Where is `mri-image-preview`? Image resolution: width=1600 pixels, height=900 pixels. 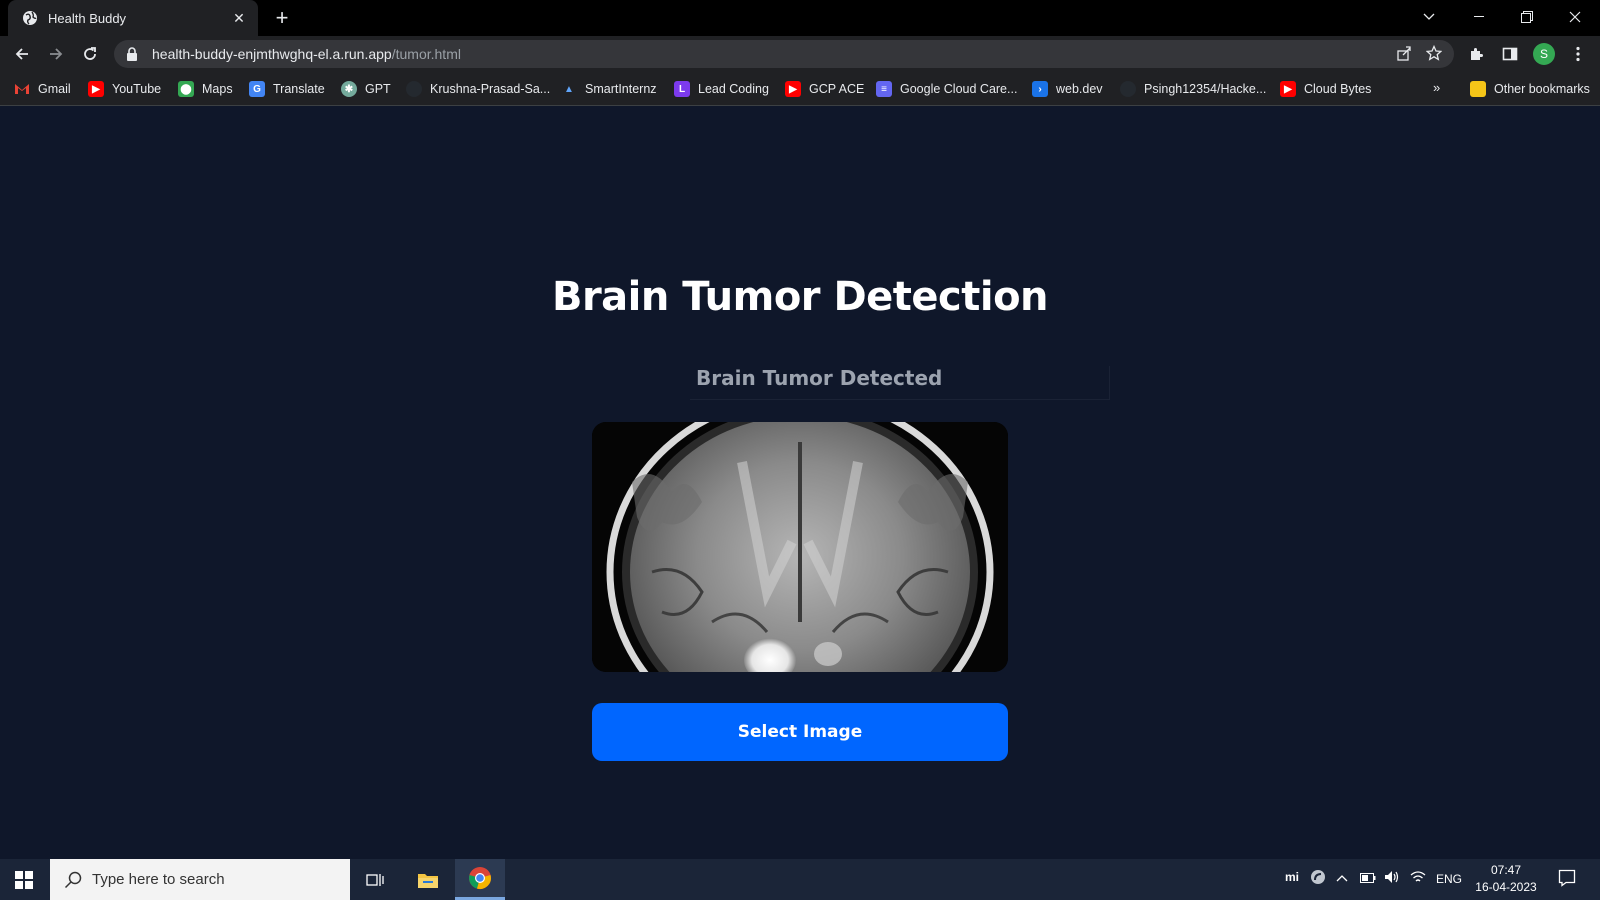 mri-image-preview is located at coordinates (800, 547).